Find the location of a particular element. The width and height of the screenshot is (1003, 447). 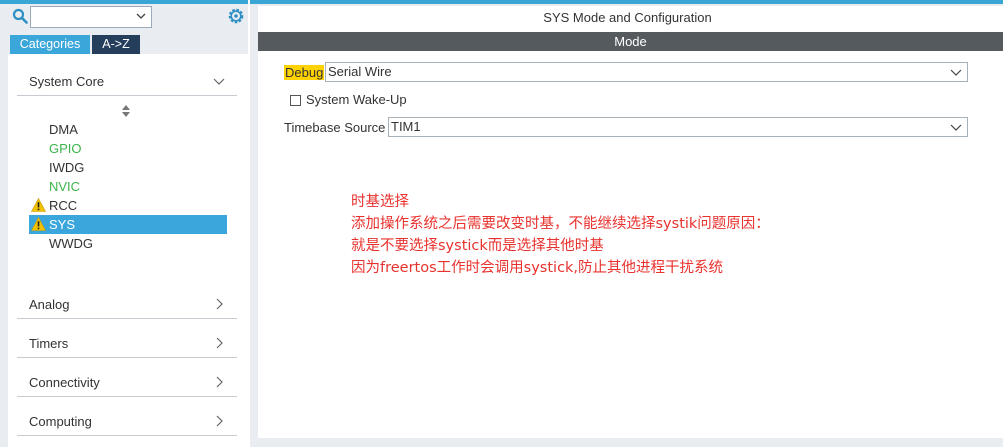

category-system-core: System Core is located at coordinates (127, 80).